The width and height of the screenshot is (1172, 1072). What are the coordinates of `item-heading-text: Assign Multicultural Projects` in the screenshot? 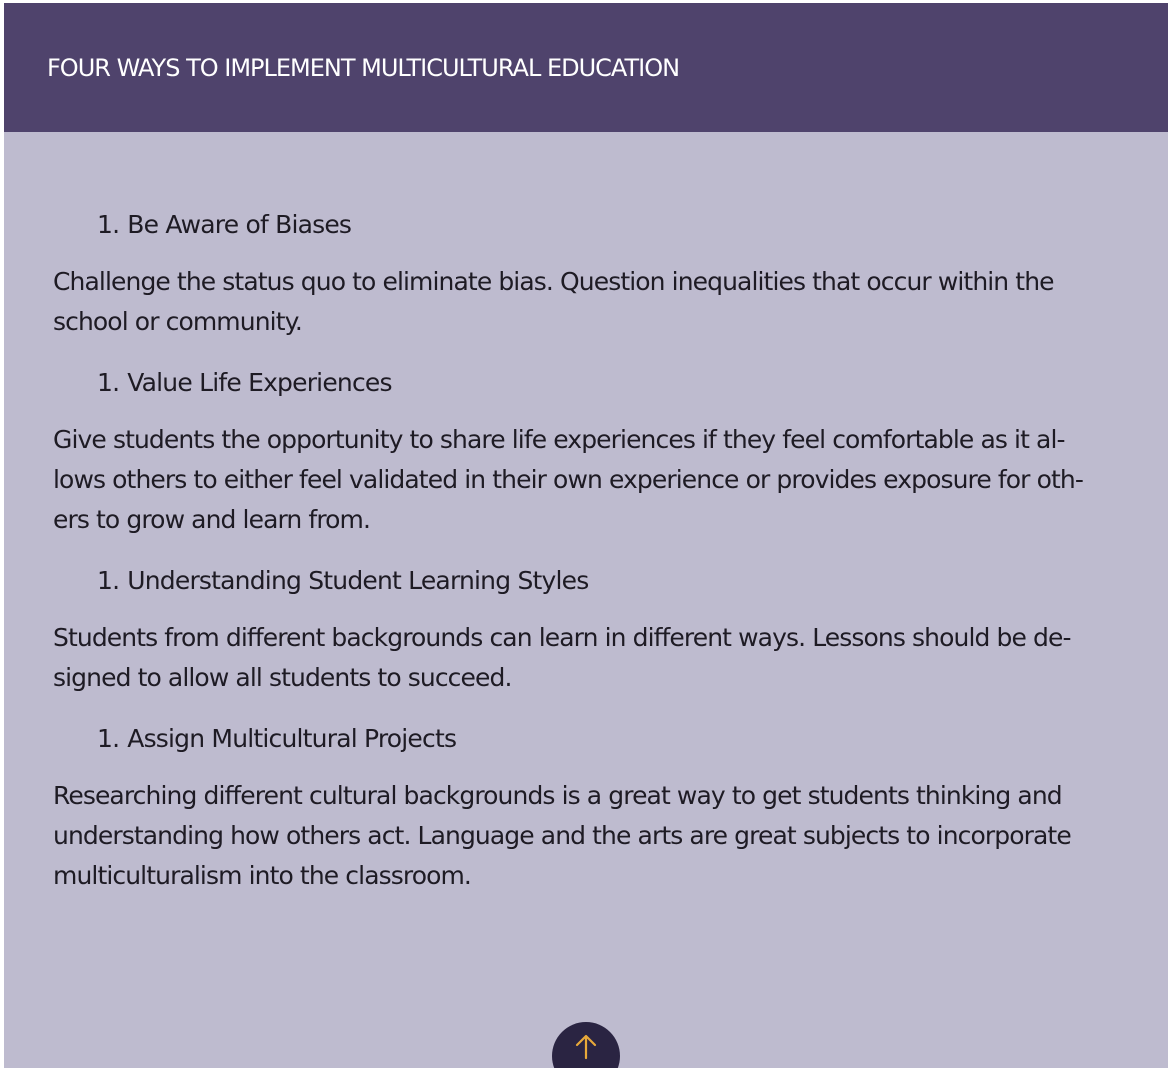 It's located at (292, 738).